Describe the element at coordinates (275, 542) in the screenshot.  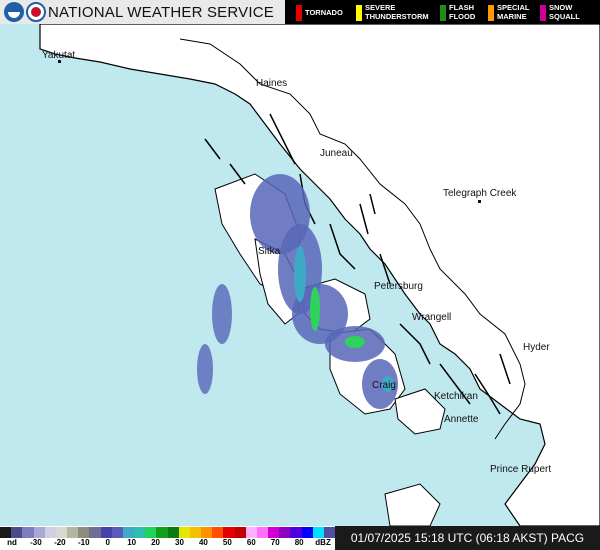
I see `colorbar-label: 70` at that location.